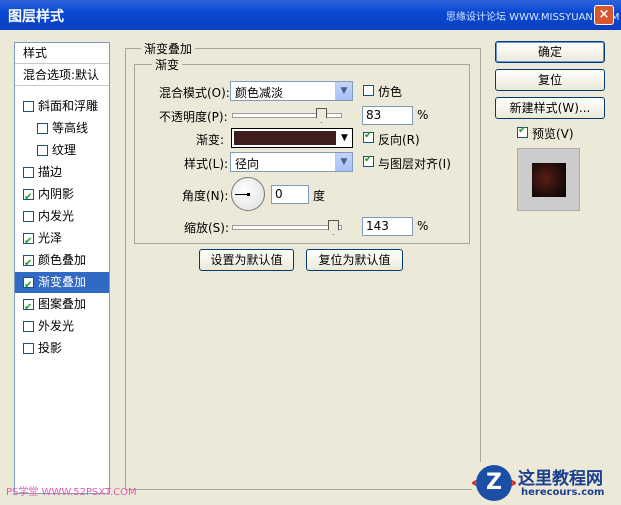 This screenshot has height=505, width=621. What do you see at coordinates (246, 260) in the screenshot?
I see `set-default-button: 设置为默认值` at bounding box center [246, 260].